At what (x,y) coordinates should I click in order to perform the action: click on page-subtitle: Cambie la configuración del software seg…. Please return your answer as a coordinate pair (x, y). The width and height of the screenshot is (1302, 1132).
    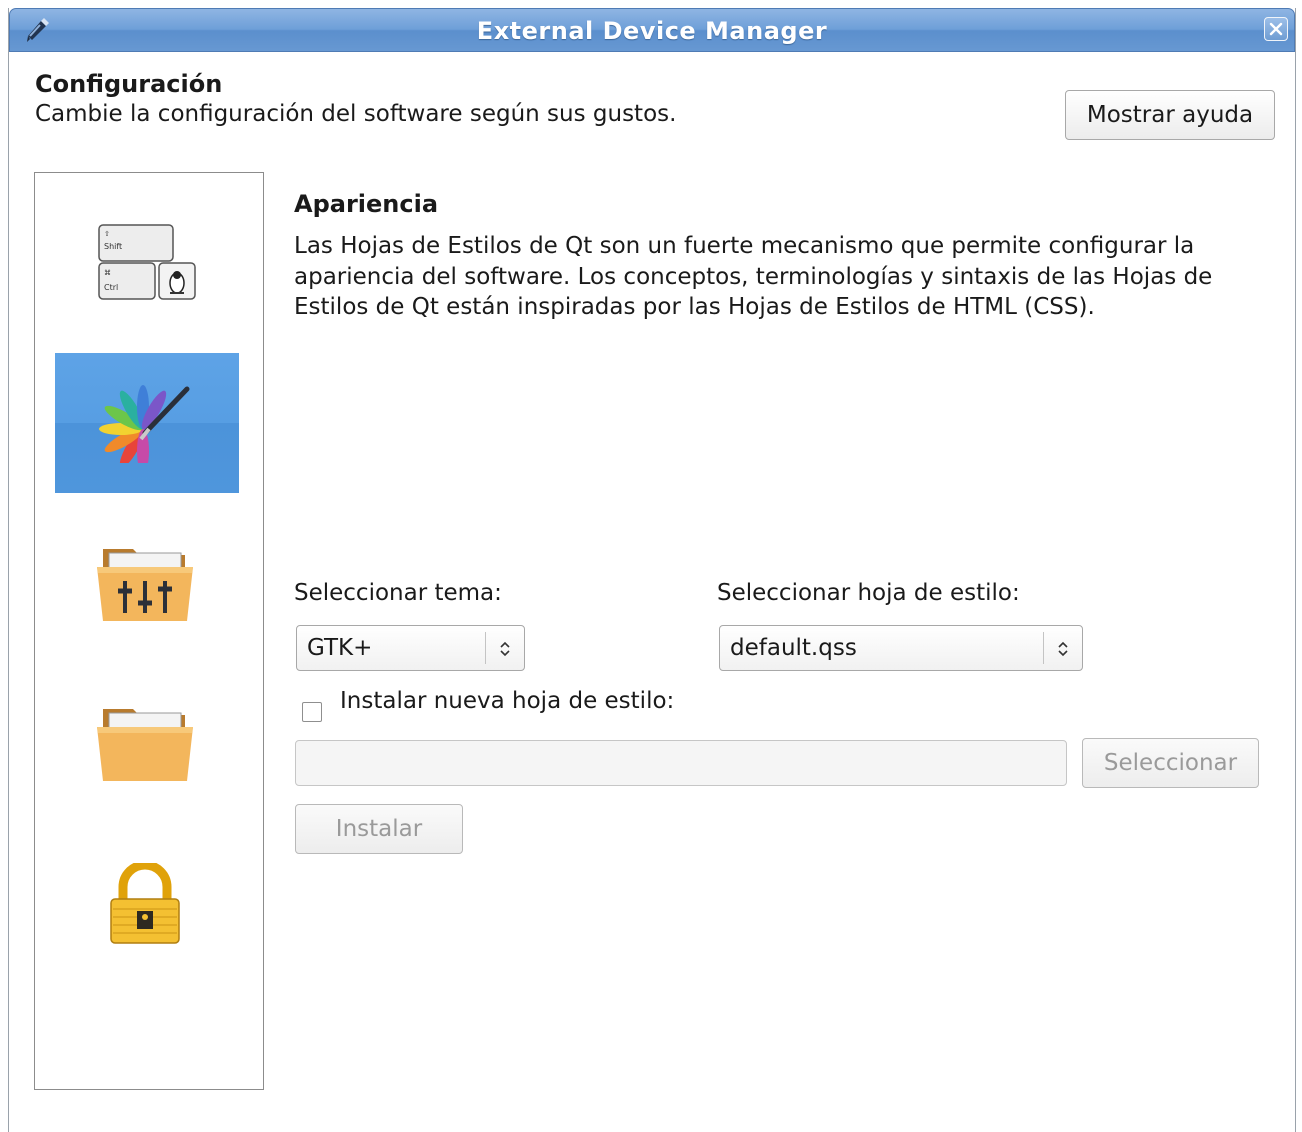
    Looking at the image, I should click on (356, 114).